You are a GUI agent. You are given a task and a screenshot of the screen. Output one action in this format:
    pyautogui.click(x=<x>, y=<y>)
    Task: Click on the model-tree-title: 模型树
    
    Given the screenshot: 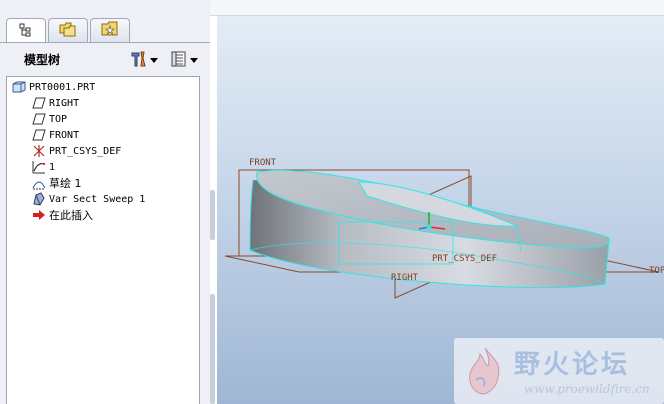 What is the action you would take?
    pyautogui.click(x=42, y=59)
    